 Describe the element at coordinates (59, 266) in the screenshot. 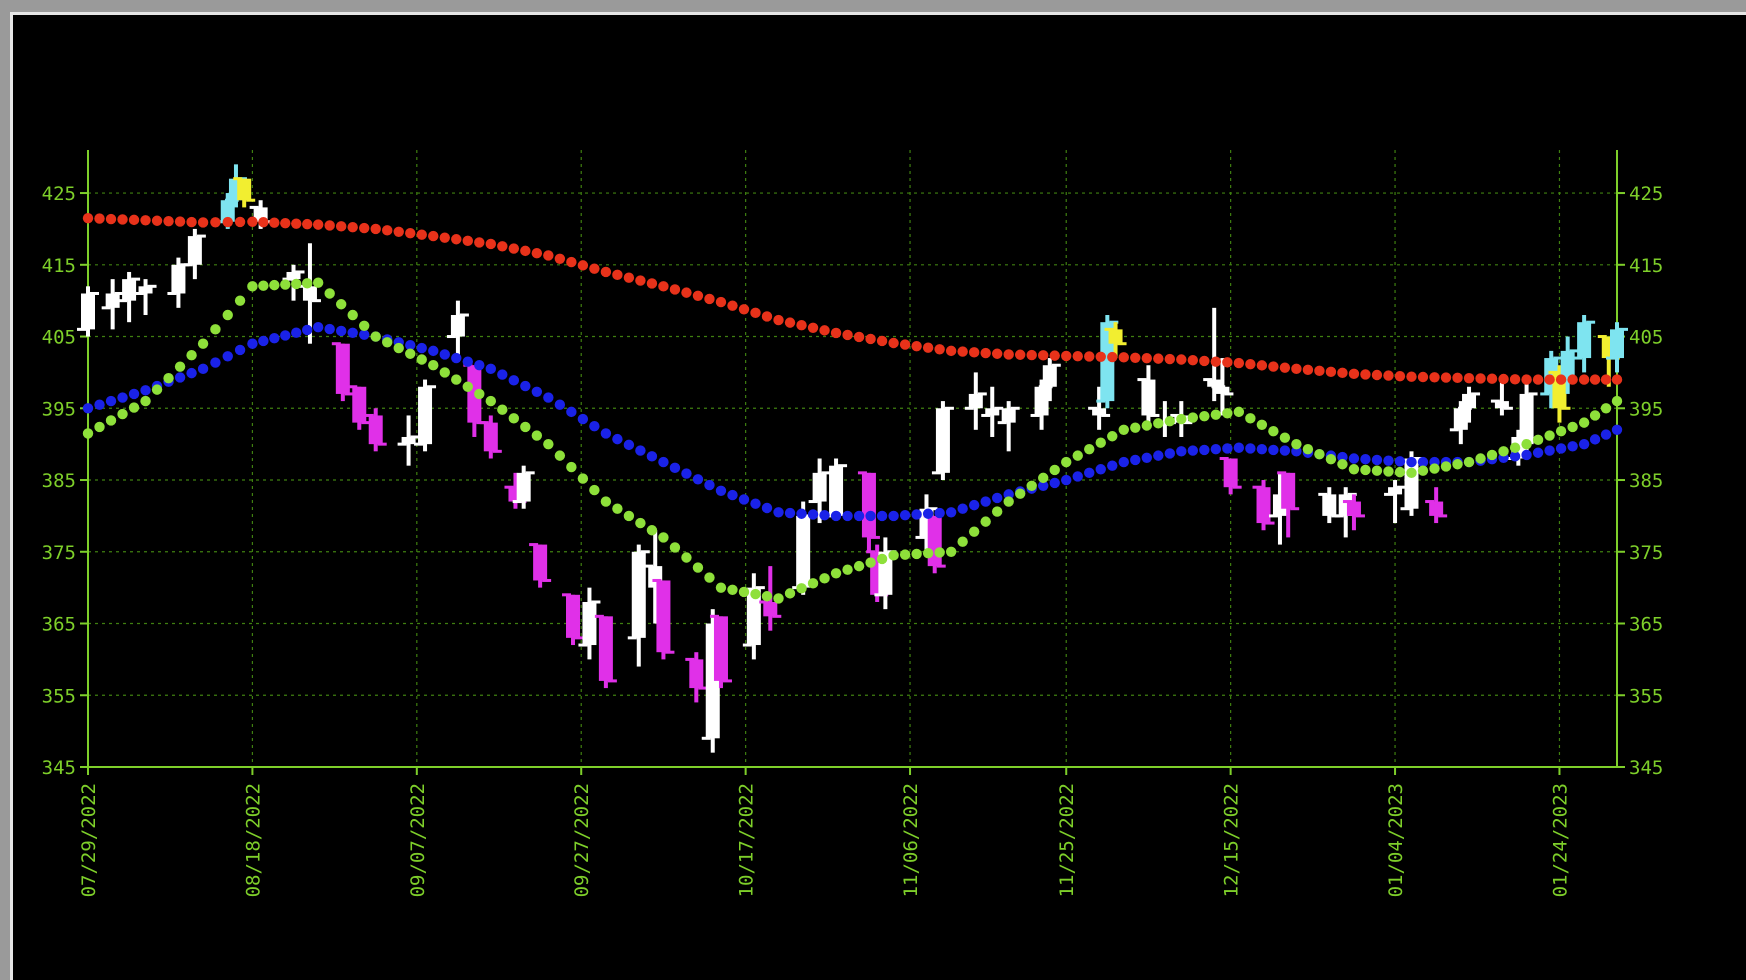

I see `y-tick-label: 415` at that location.